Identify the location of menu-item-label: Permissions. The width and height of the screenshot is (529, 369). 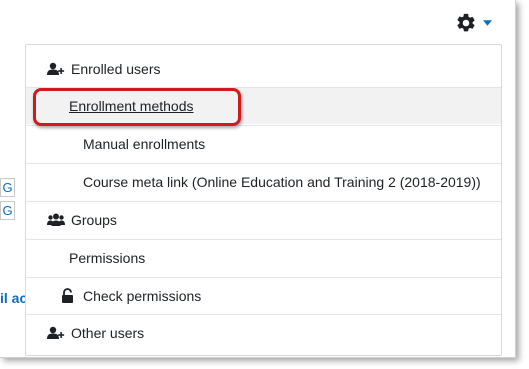
(107, 258).